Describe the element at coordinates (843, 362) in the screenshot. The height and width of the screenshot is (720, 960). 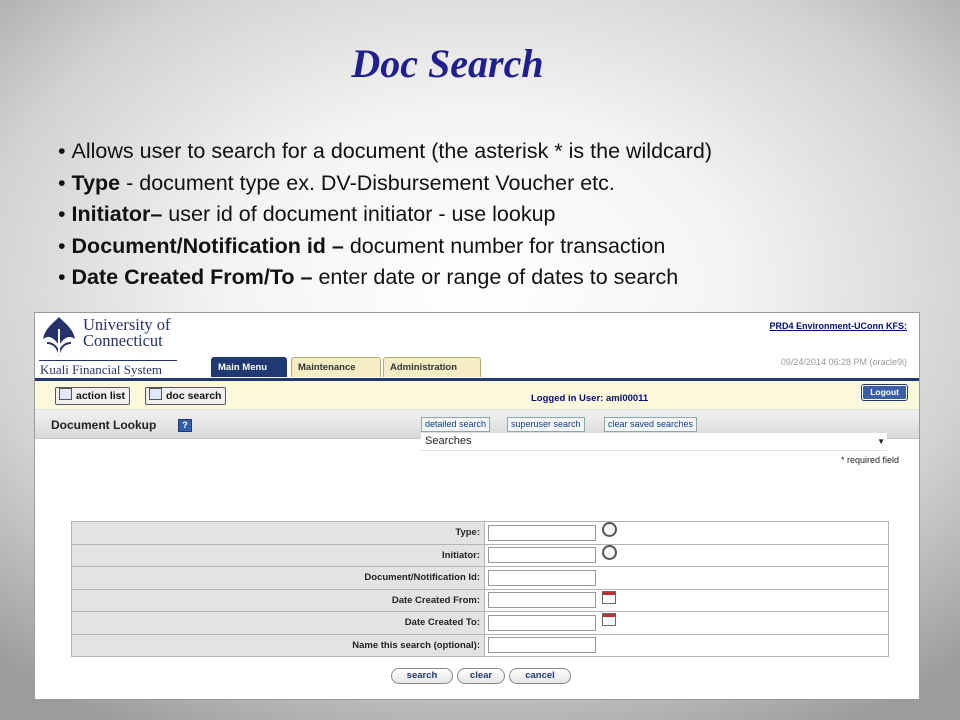
I see `timestamp: 09/24/2014 06:28 PM (oracle9i)` at that location.